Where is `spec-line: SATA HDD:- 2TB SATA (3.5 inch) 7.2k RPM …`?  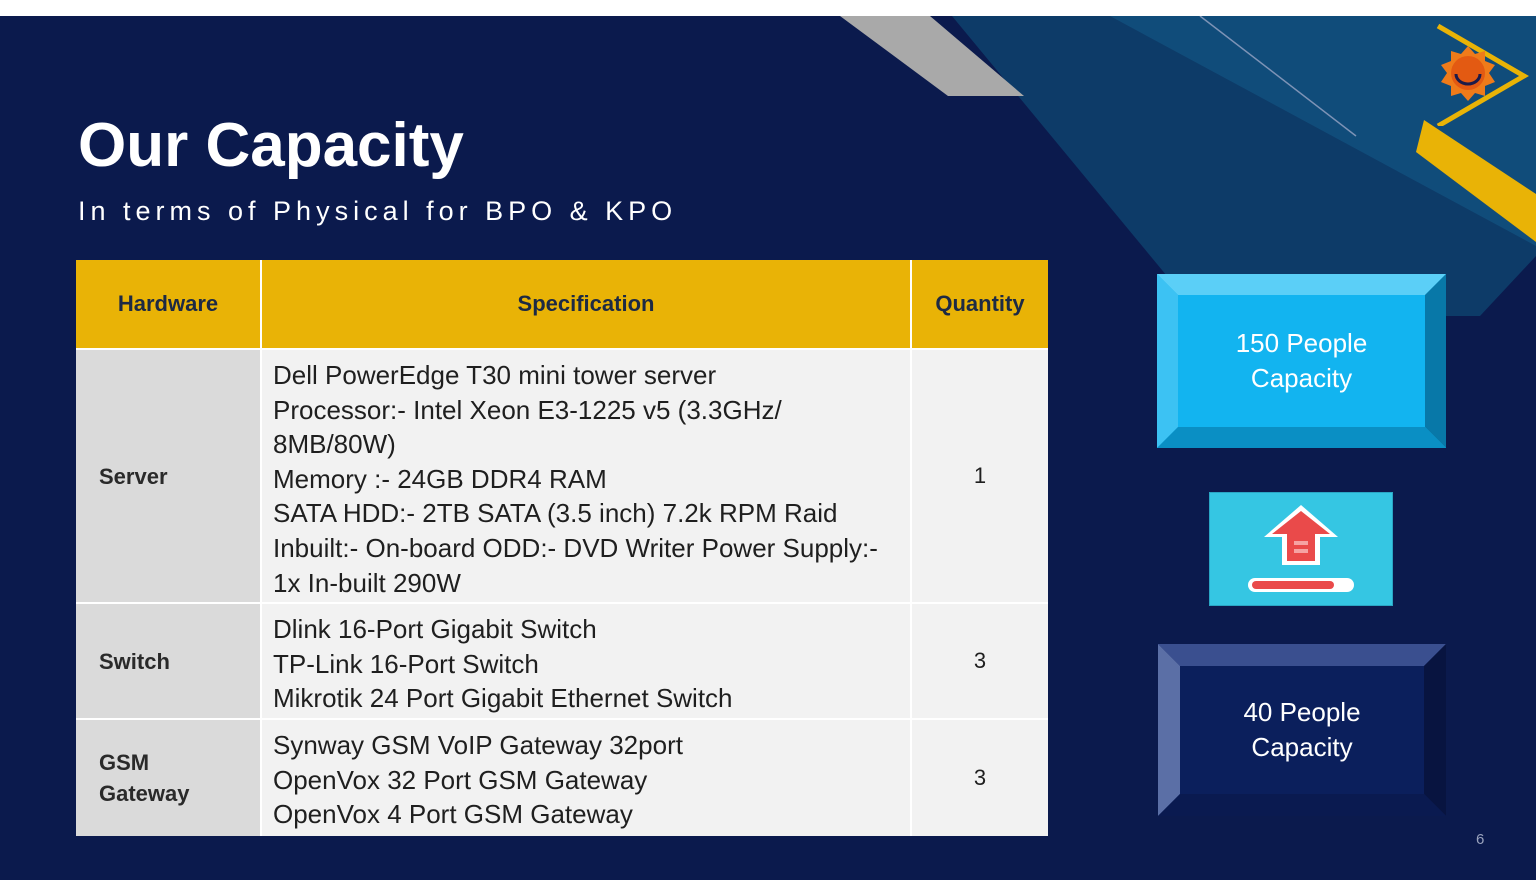
spec-line: SATA HDD:- 2TB SATA (3.5 inch) 7.2k RPM … is located at coordinates (555, 513).